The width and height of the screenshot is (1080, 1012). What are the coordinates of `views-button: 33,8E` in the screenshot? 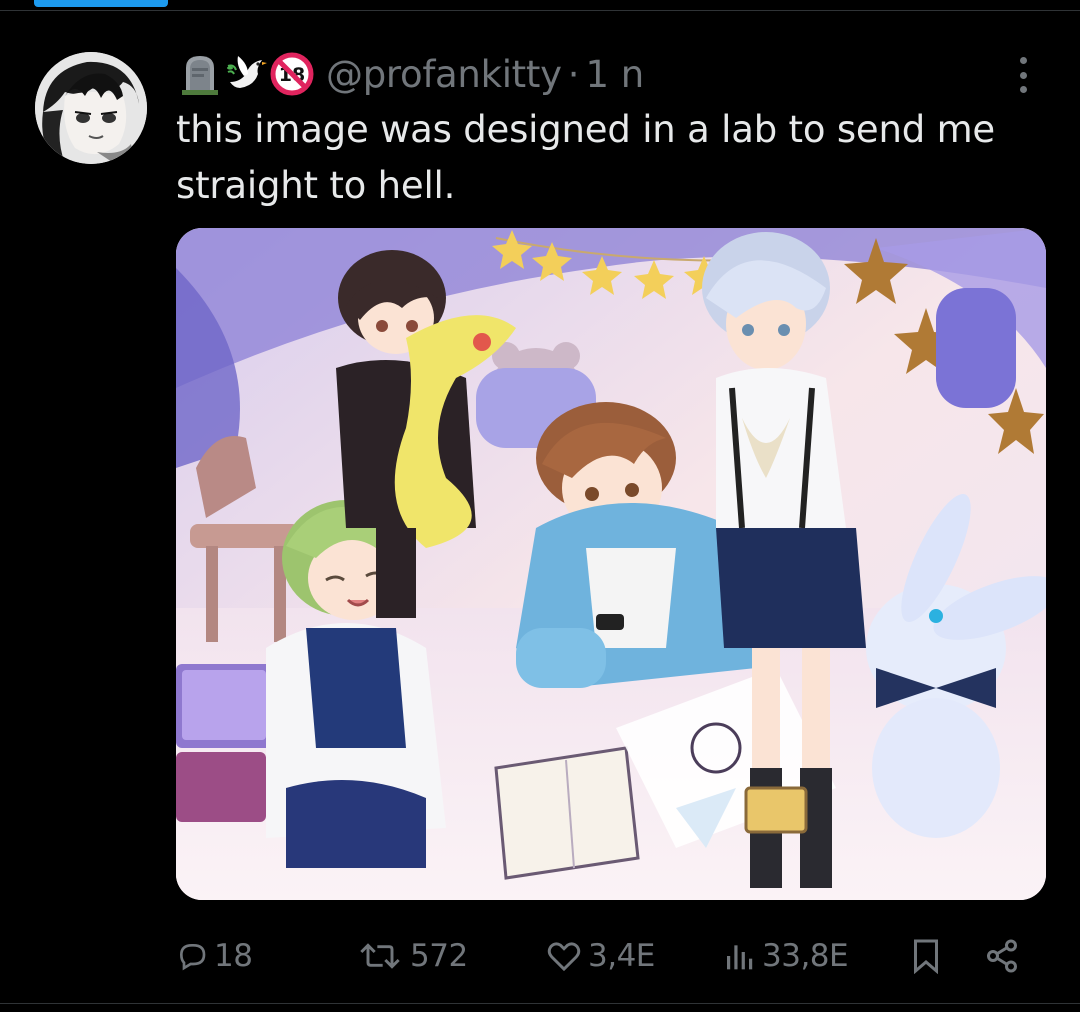 It's located at (785, 956).